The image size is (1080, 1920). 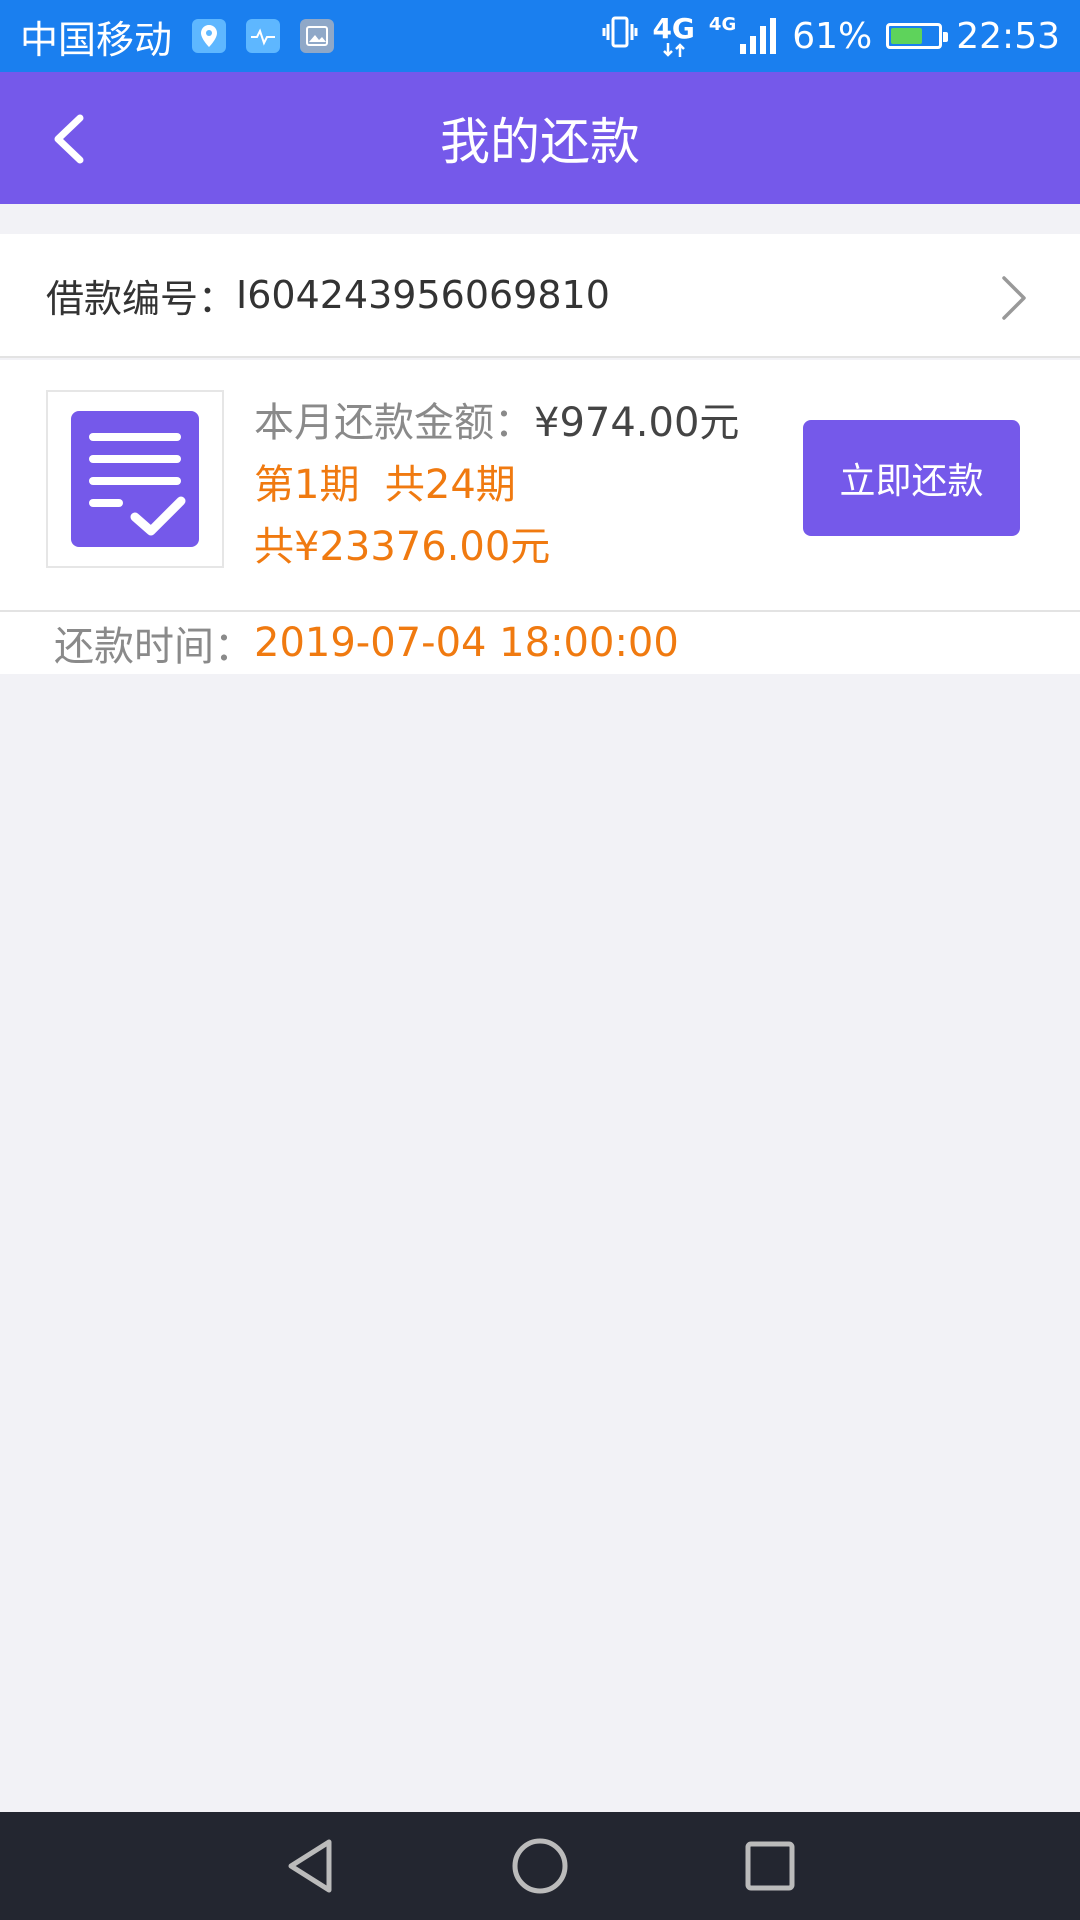 I want to click on health-app-icon, so click(x=263, y=36).